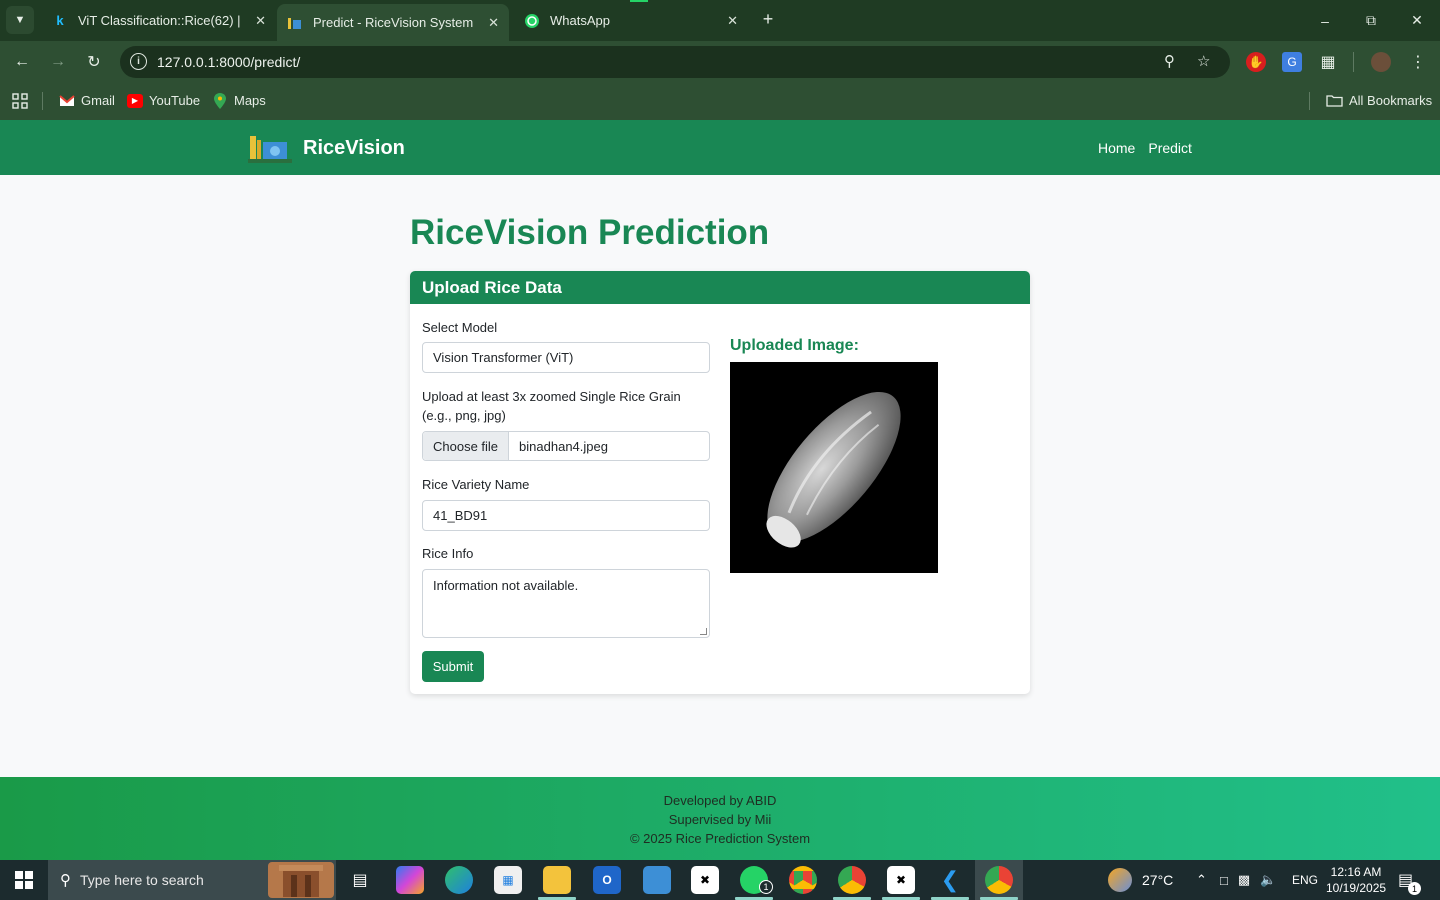 This screenshot has width=1440, height=900. I want to click on search-highlight-image, so click(301, 880).